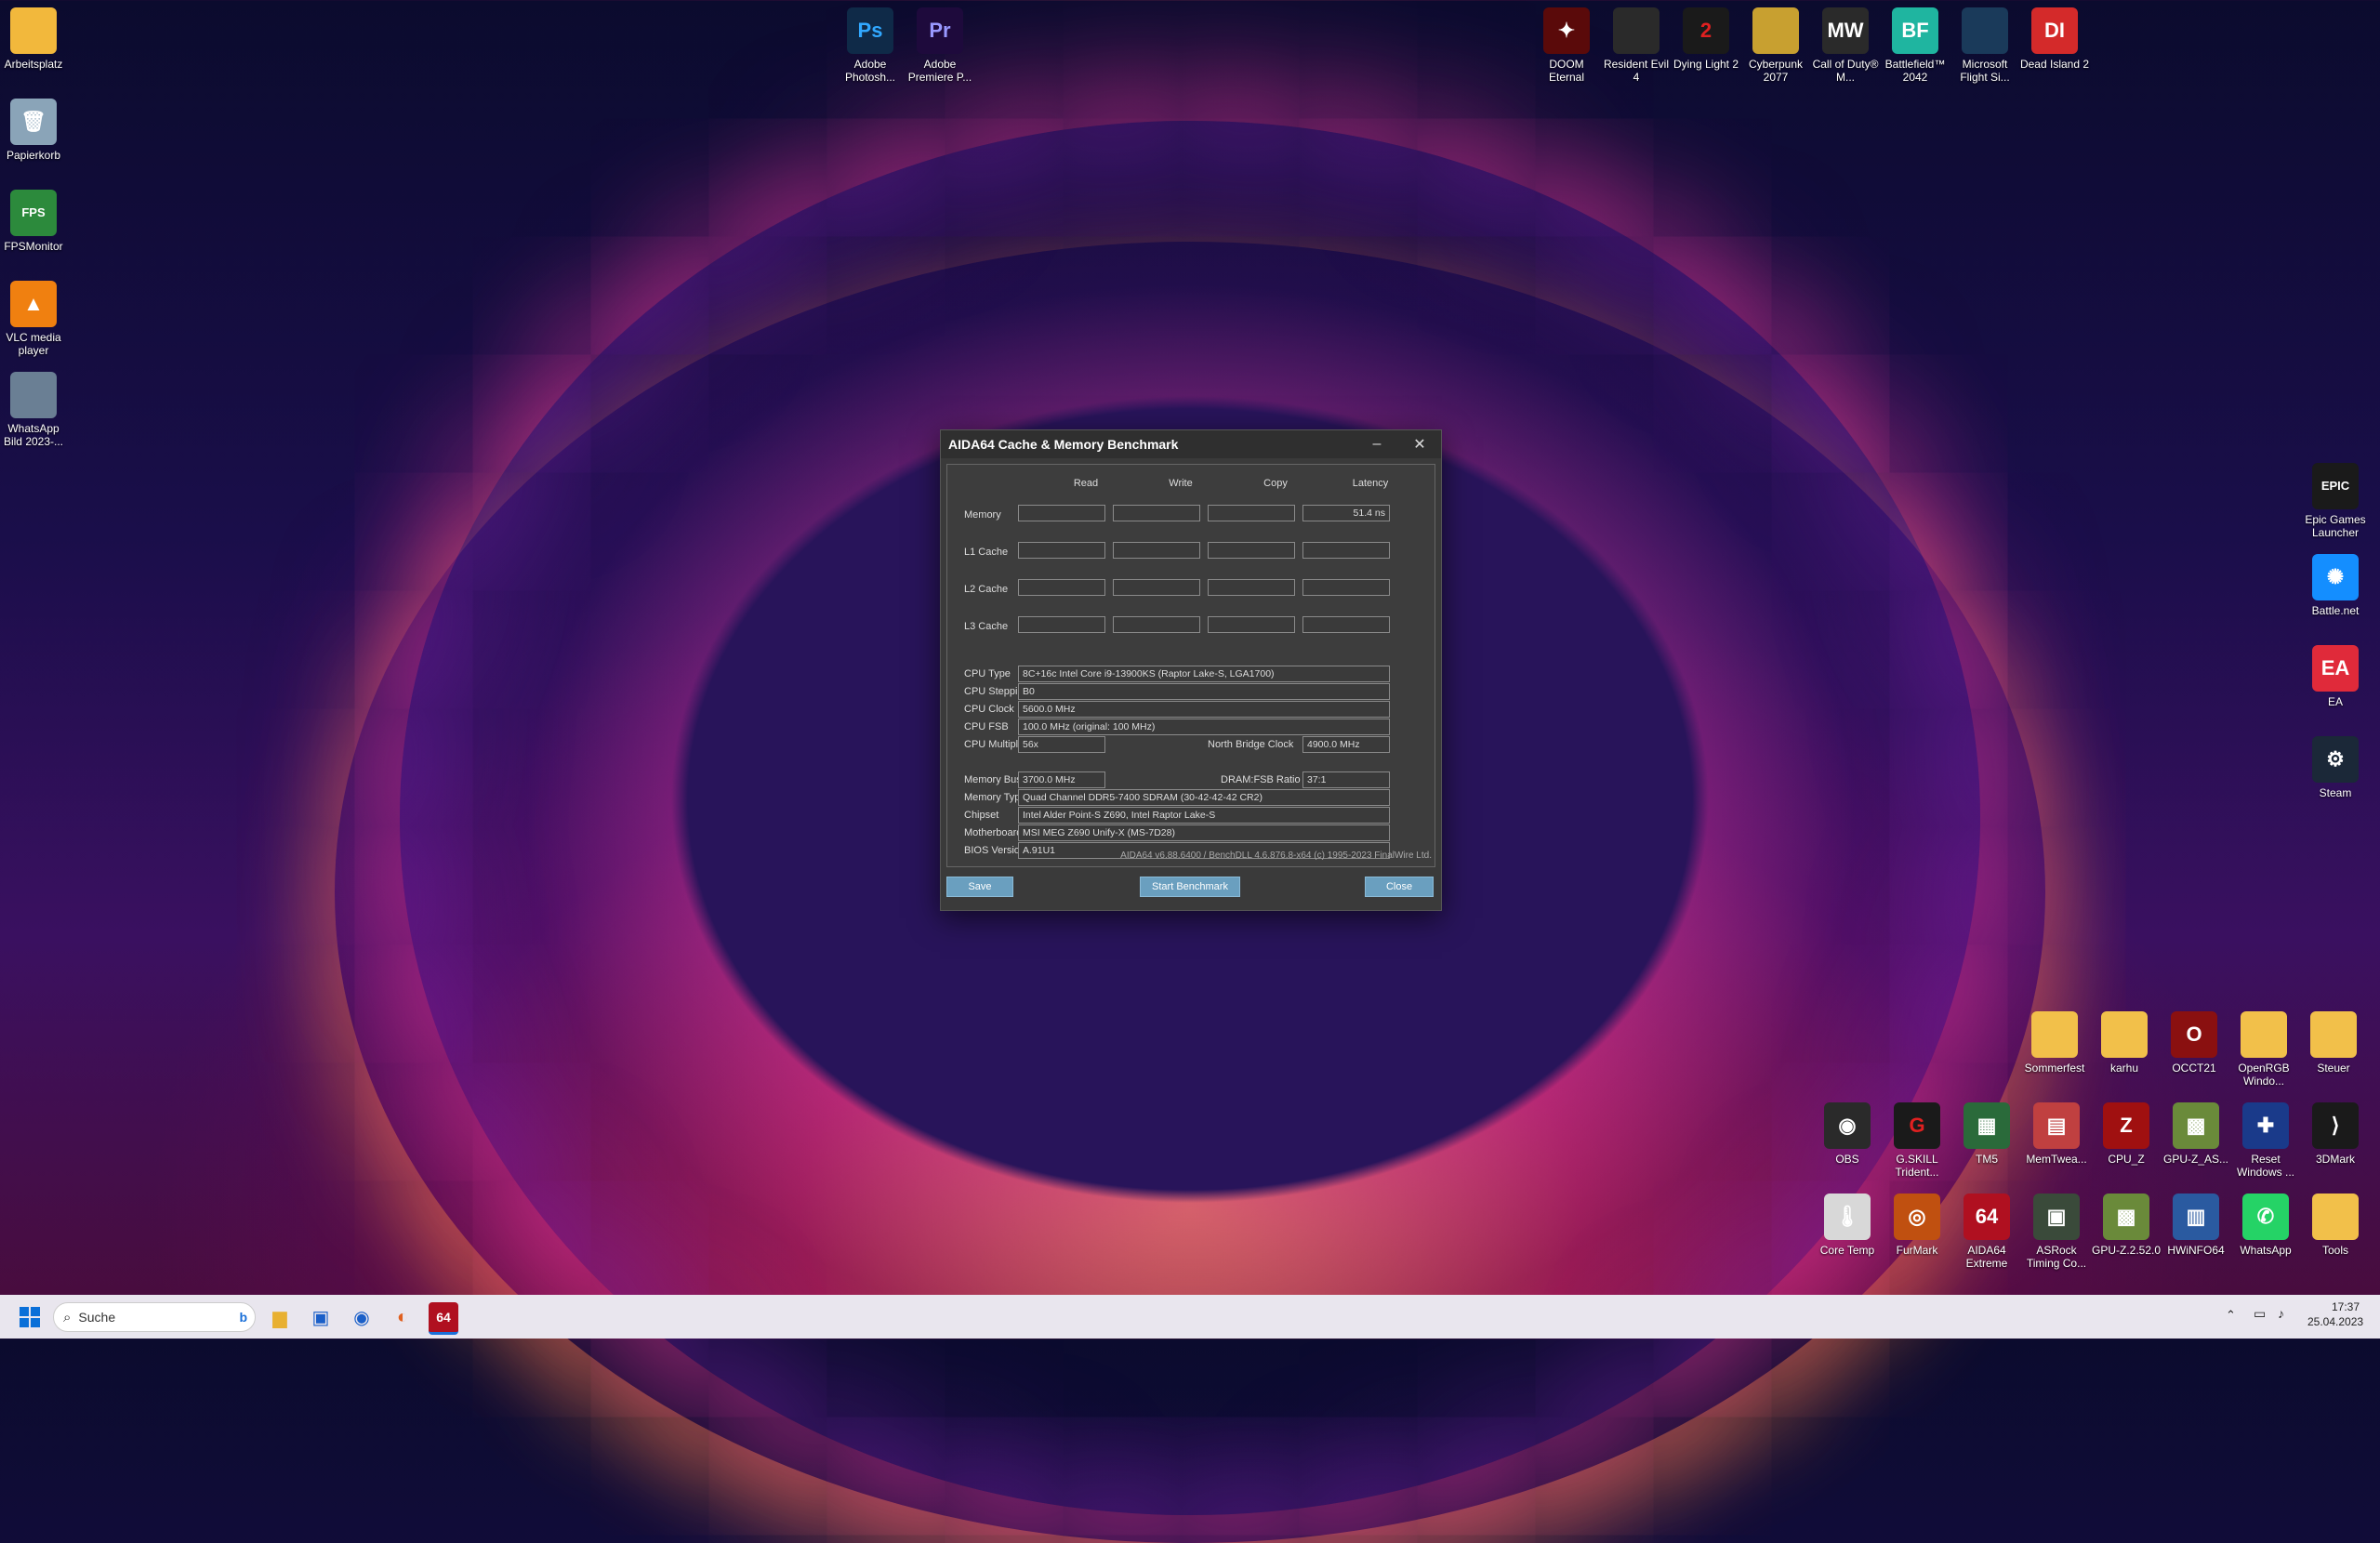  Describe the element at coordinates (2335, 1159) in the screenshot. I see `desktop-shortcut-label: 3DMark` at that location.